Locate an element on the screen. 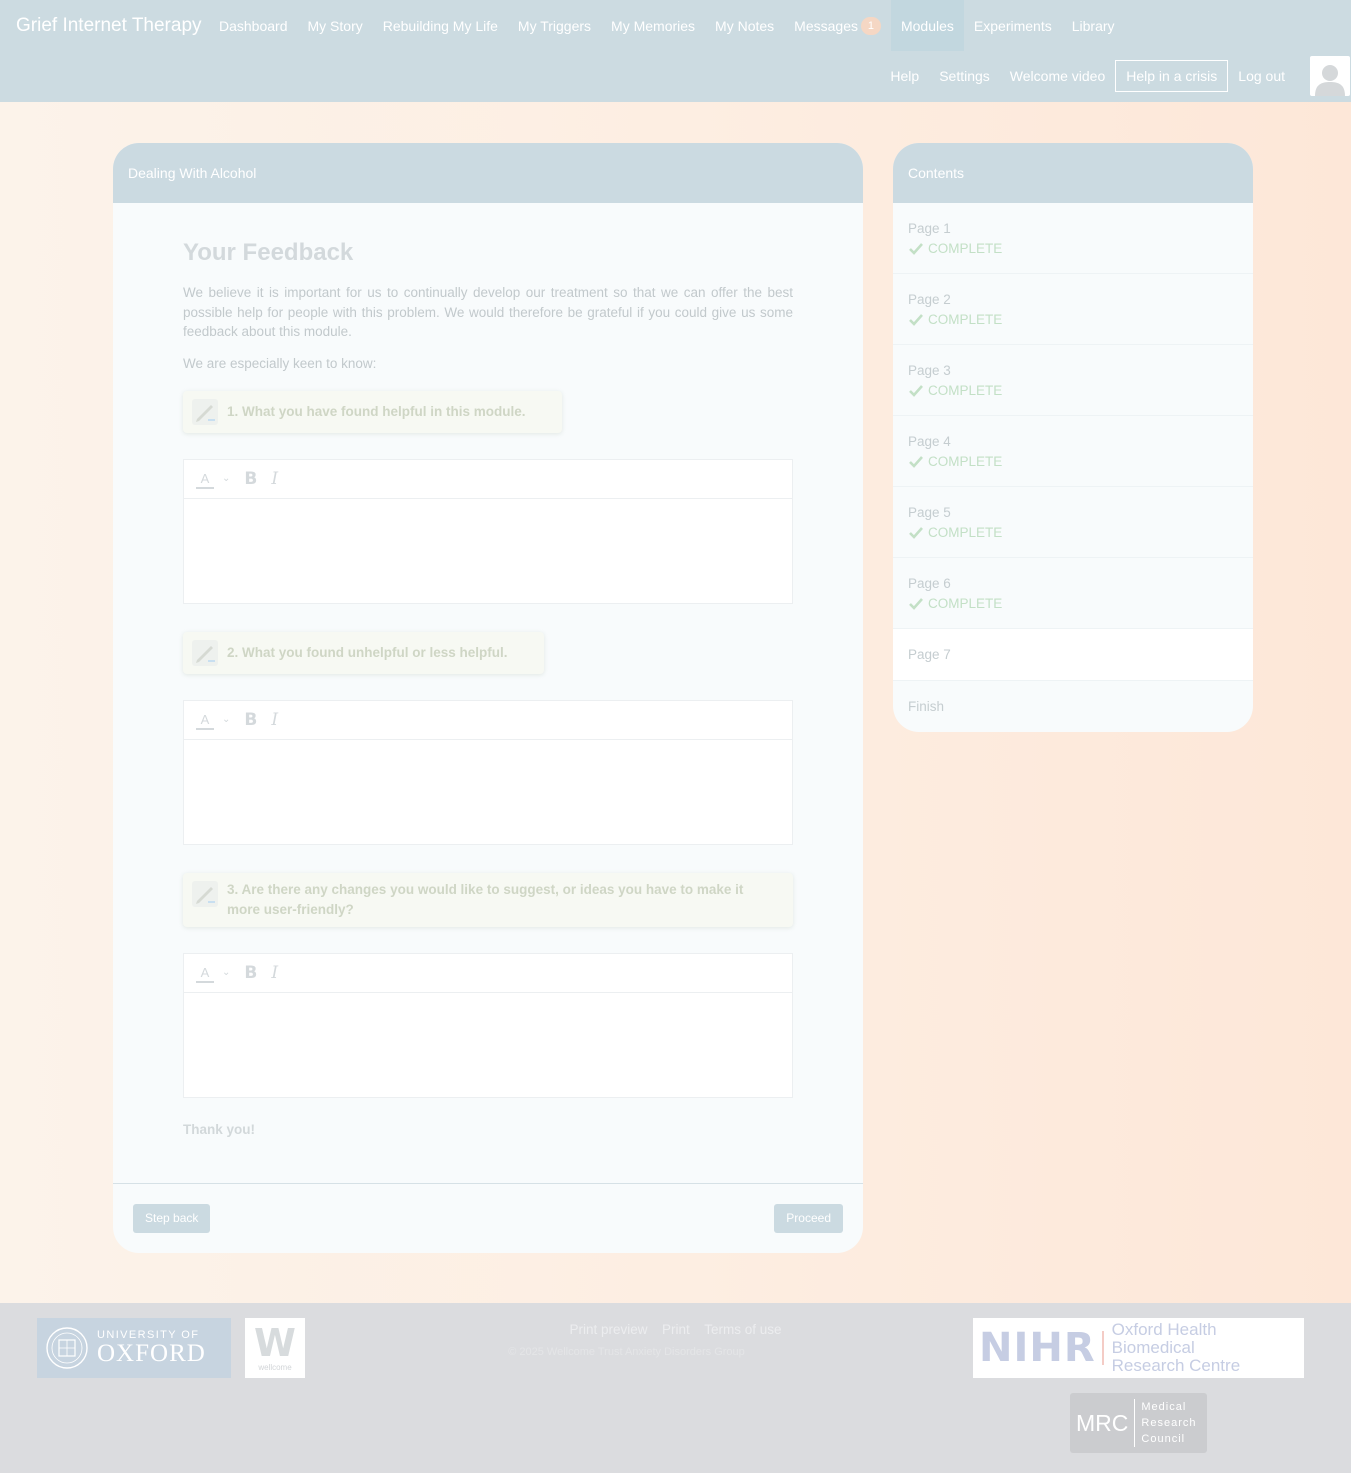 This screenshot has height=1473, width=1351. nav-label: Library is located at coordinates (1093, 25).